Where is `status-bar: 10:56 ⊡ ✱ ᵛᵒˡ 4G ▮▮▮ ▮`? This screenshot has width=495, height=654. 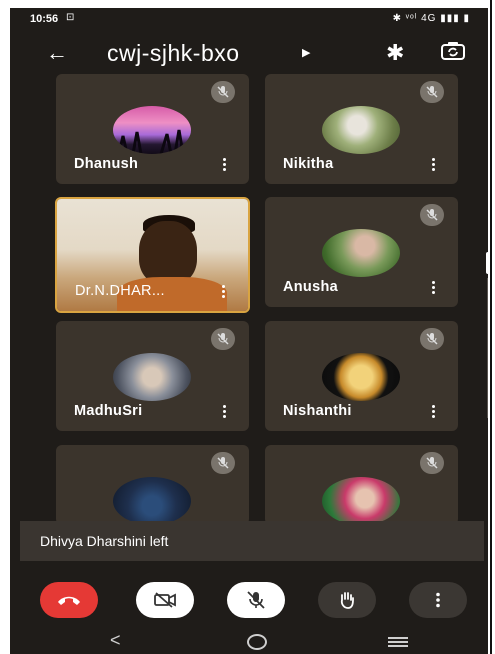 status-bar: 10:56 ⊡ ✱ ᵛᵒˡ 4G ▮▮▮ ▮ is located at coordinates (249, 19).